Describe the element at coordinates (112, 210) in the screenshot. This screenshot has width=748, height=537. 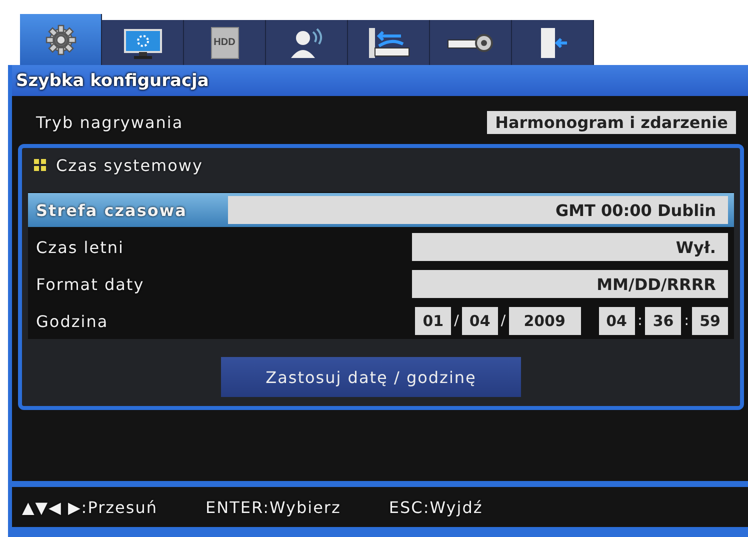
I see `setting-label: Strefa czasowa` at that location.